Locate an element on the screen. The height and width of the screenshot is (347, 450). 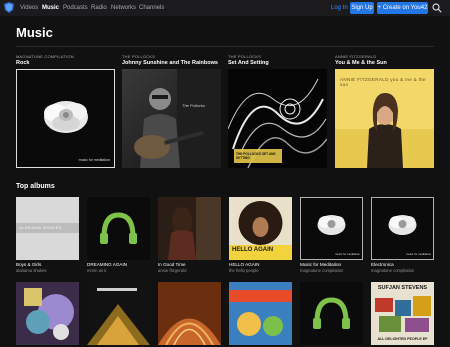
cover-caption: THE POLLOCKS SET AND SETTING is located at coordinates (256, 156).